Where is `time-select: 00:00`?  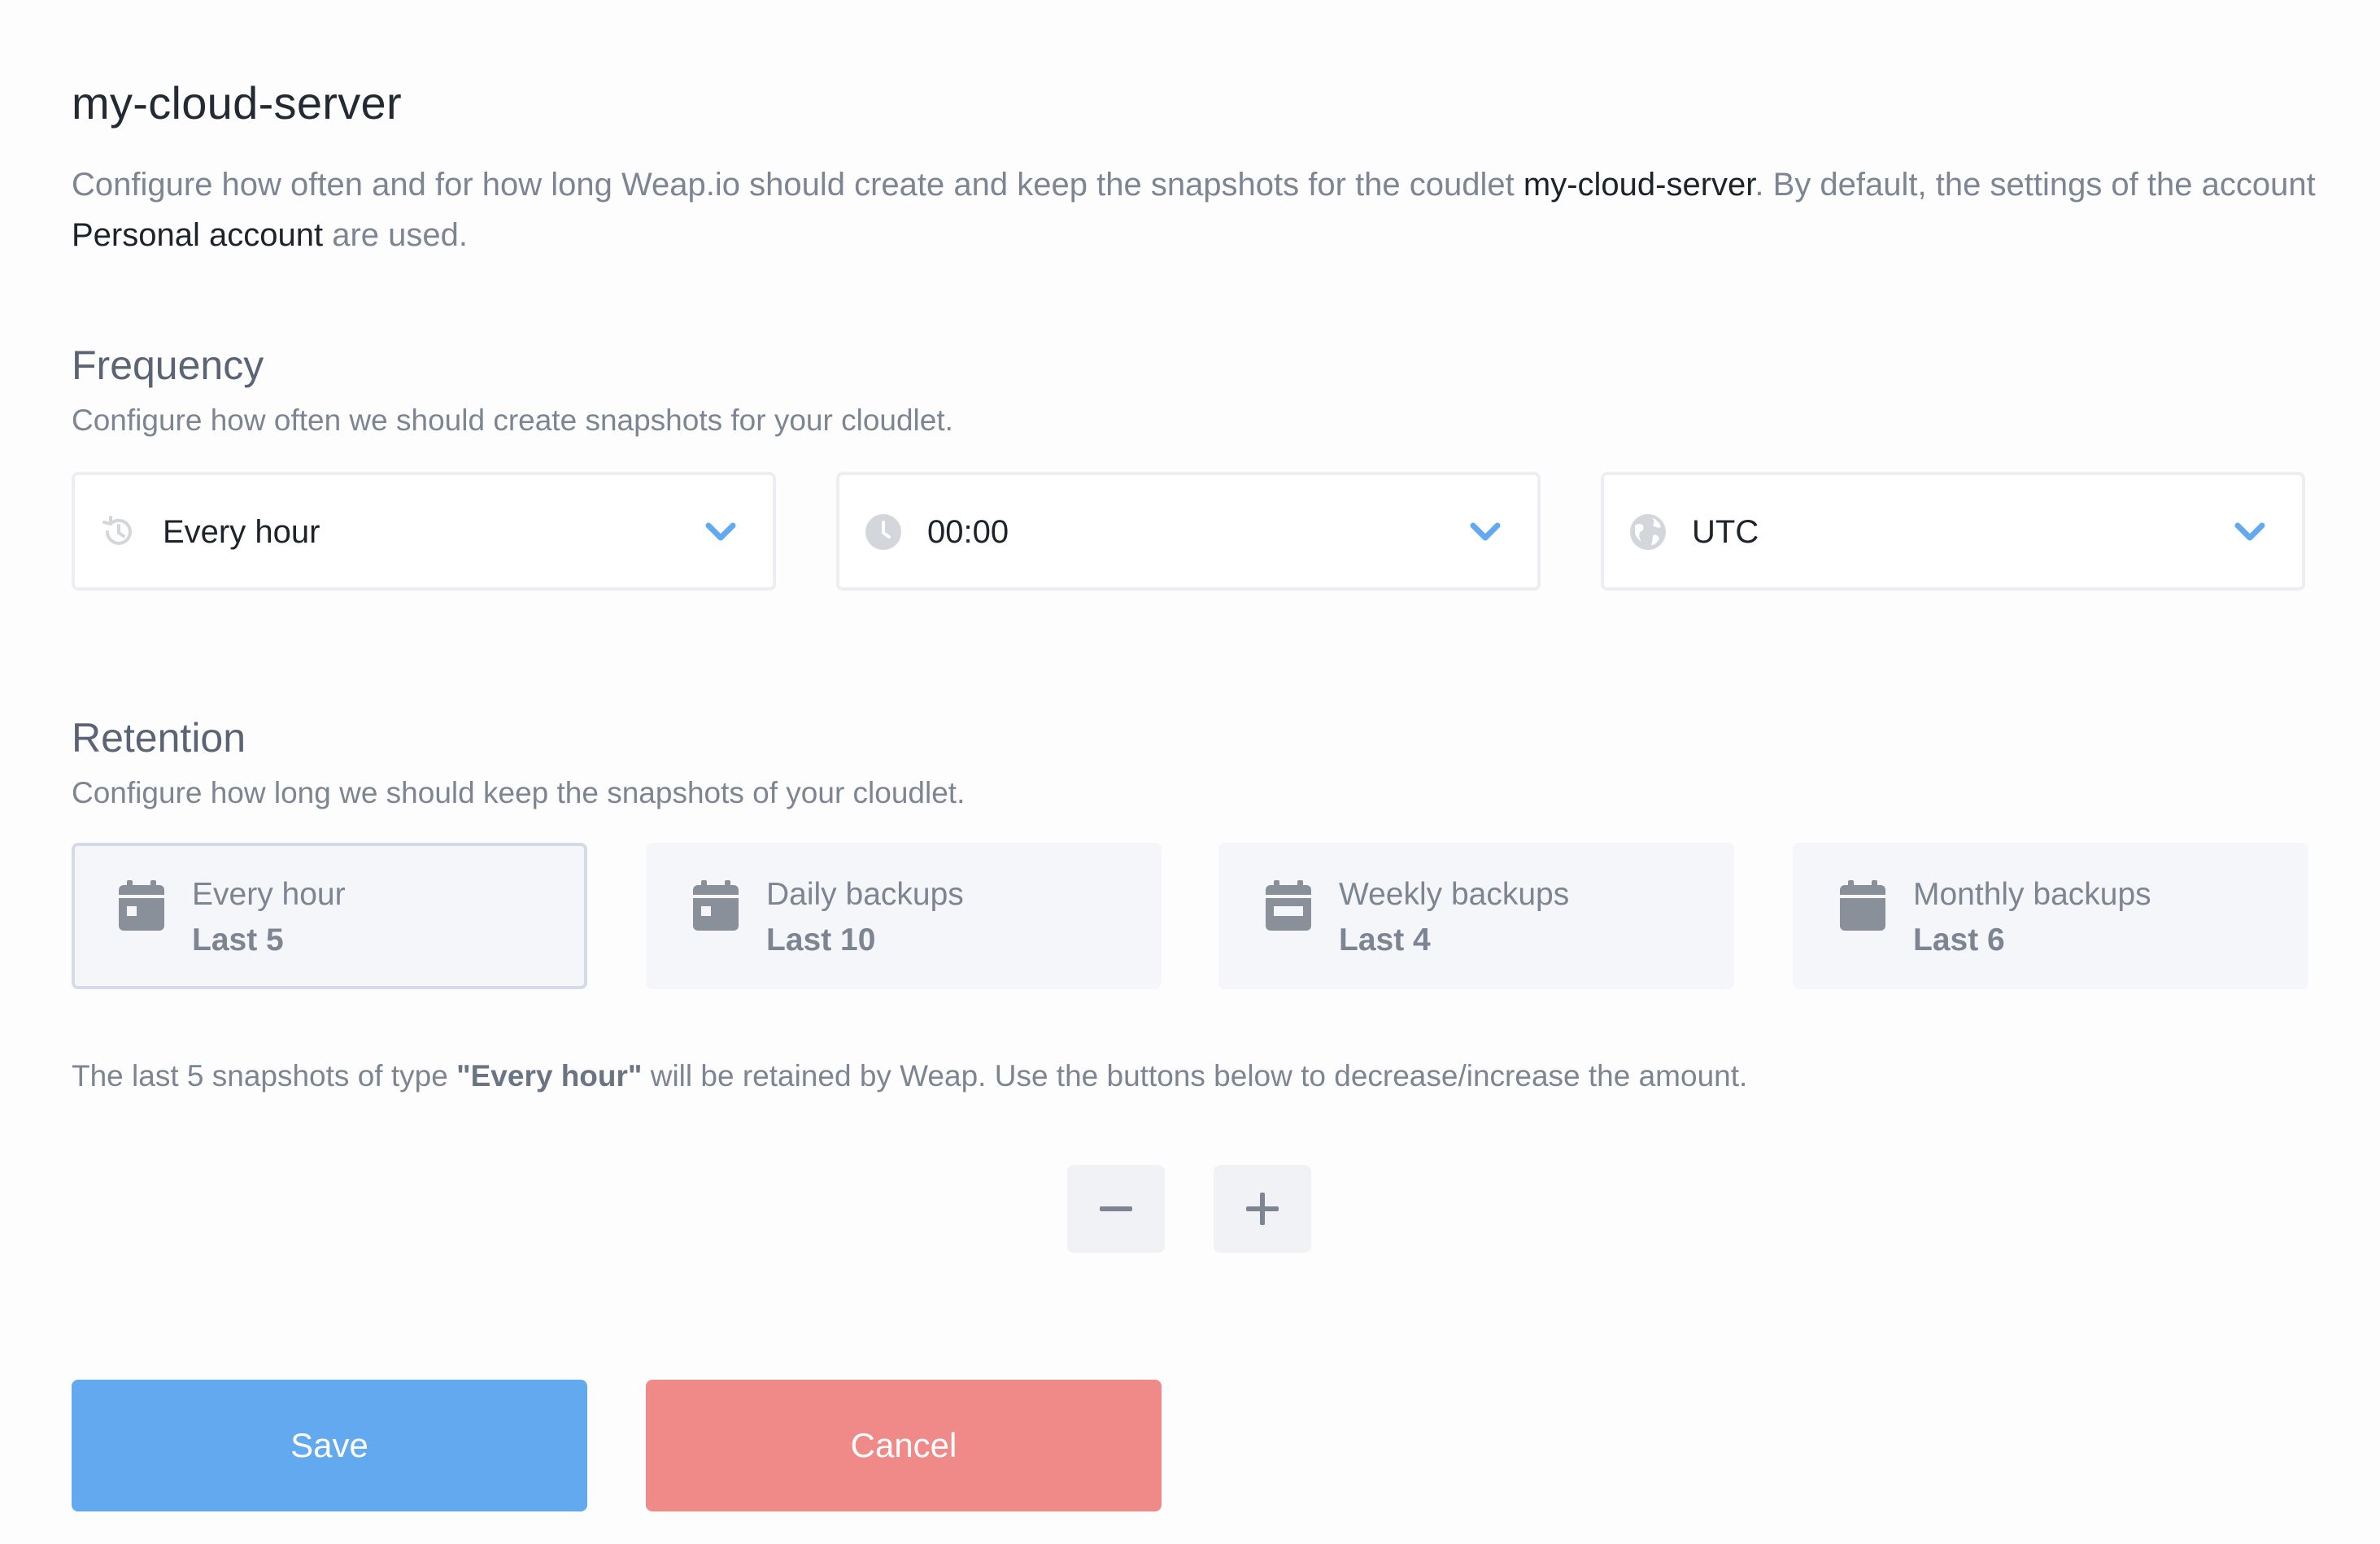 time-select: 00:00 is located at coordinates (1188, 531).